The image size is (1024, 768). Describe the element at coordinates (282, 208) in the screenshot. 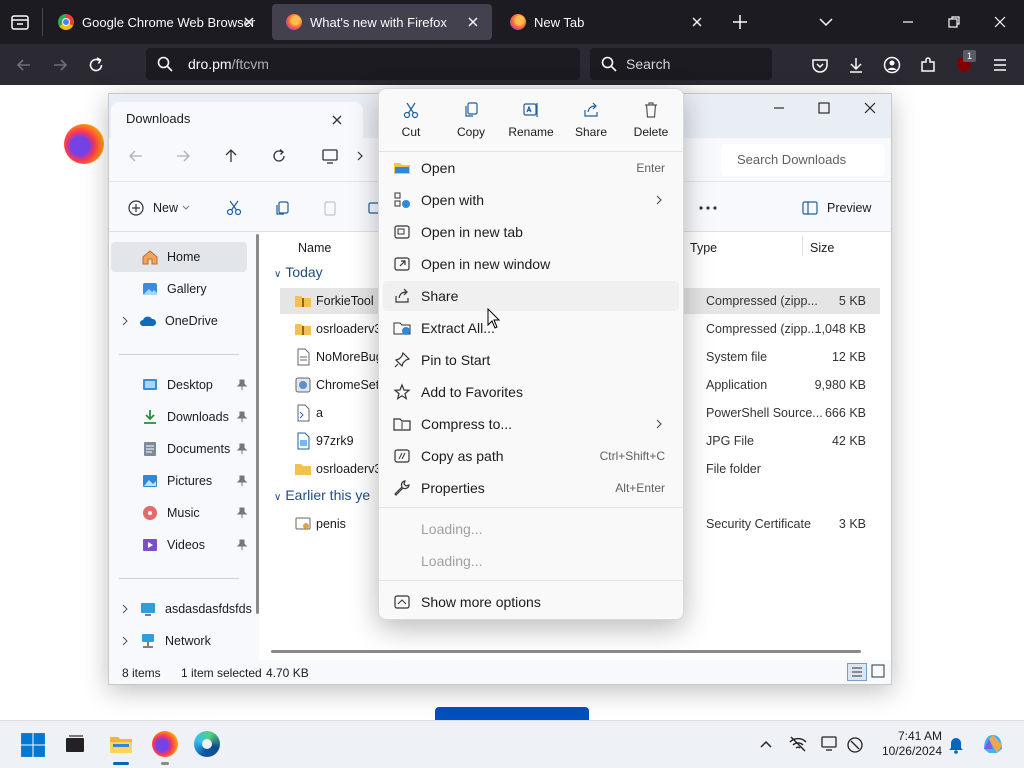

I see `copy-icon` at that location.